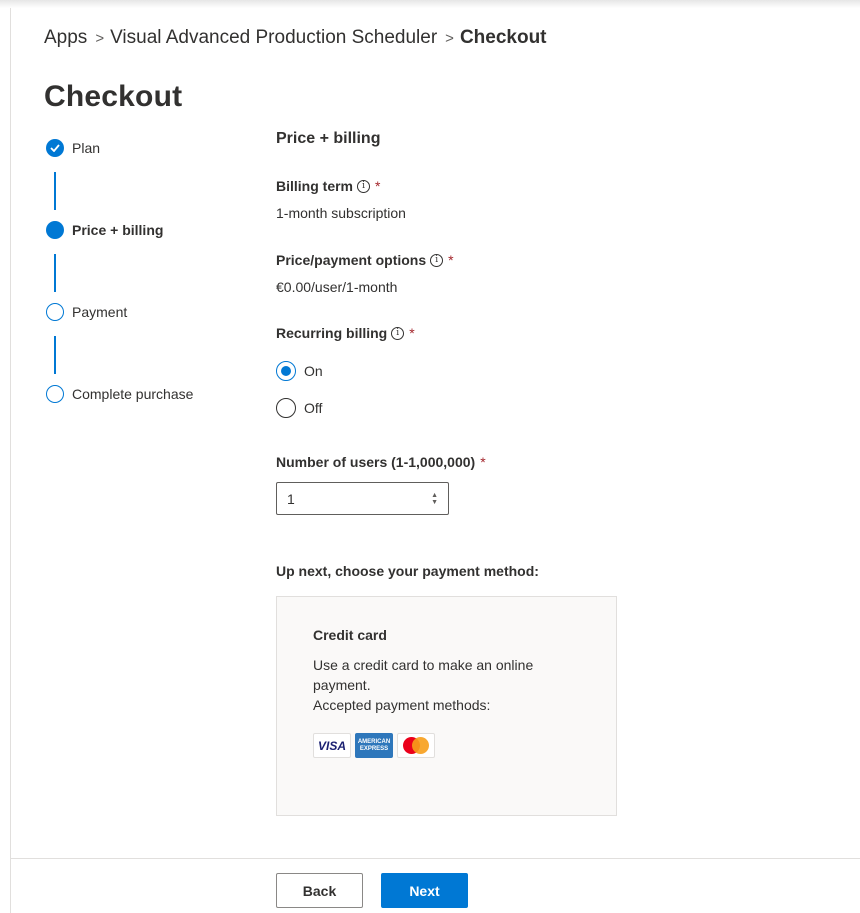  I want to click on top-shadow, so click(430, 4).